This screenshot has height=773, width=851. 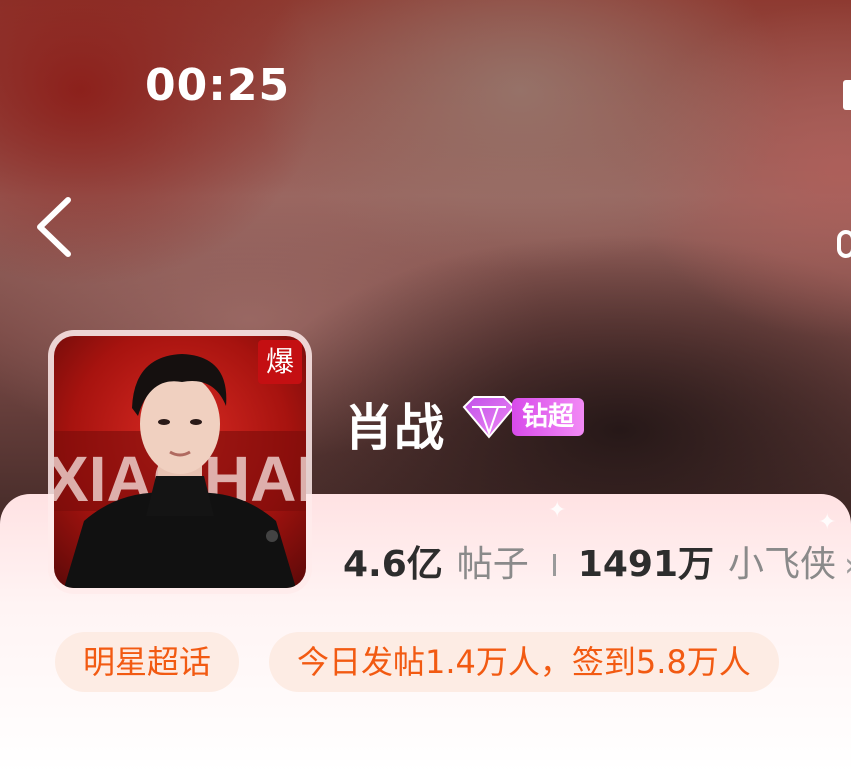 I want to click on tag-row: 明星超话 今日发帖1.4万人，签到5.8万人, so click(x=417, y=662).